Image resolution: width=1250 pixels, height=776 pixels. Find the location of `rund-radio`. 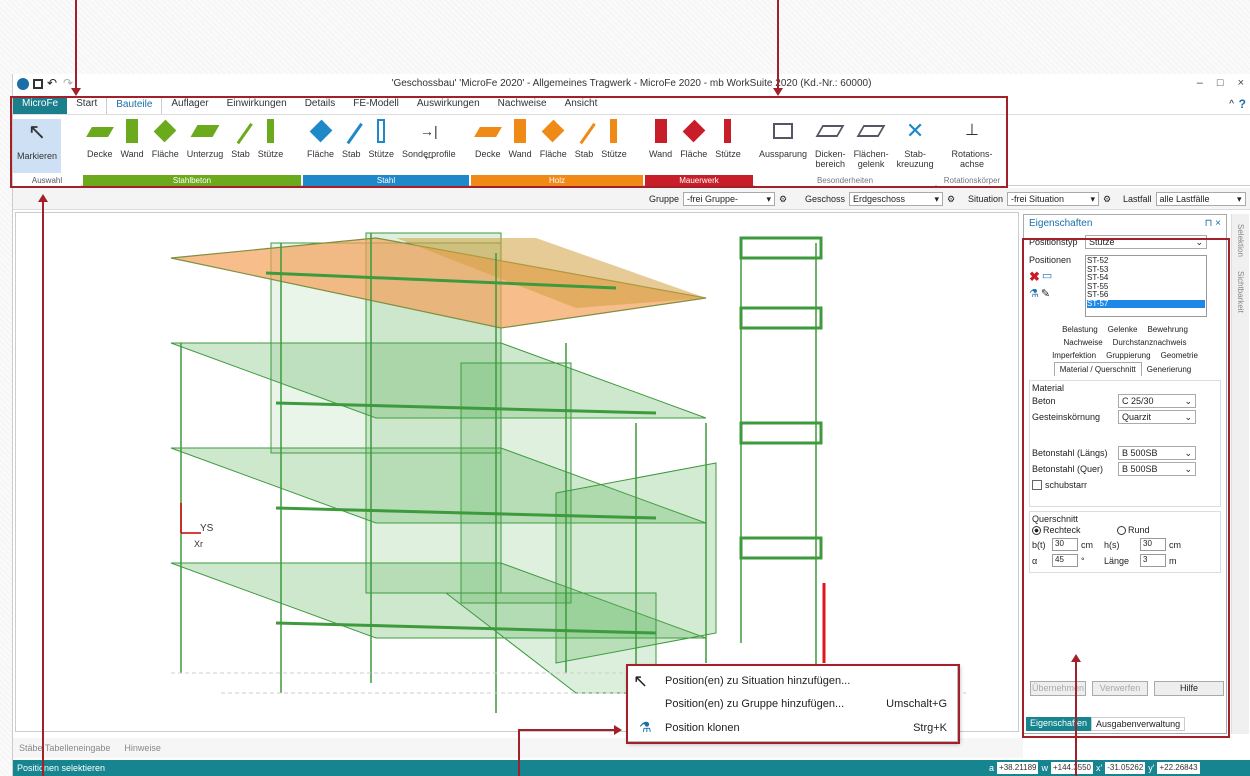

rund-radio is located at coordinates (1121, 530).